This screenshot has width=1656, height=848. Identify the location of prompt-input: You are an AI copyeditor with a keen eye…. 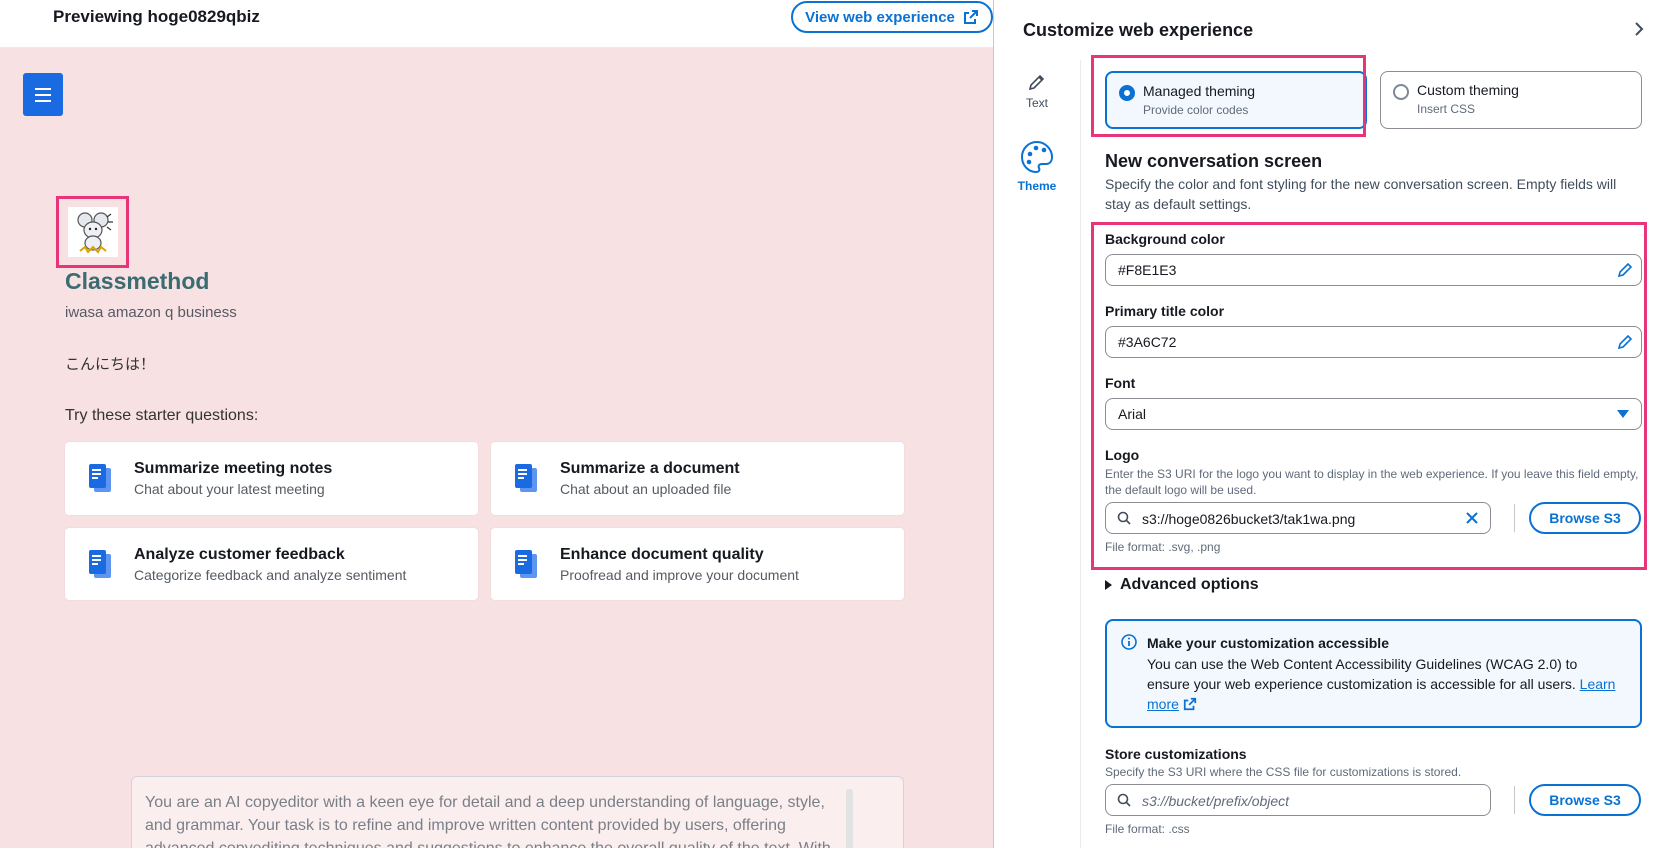
(517, 812).